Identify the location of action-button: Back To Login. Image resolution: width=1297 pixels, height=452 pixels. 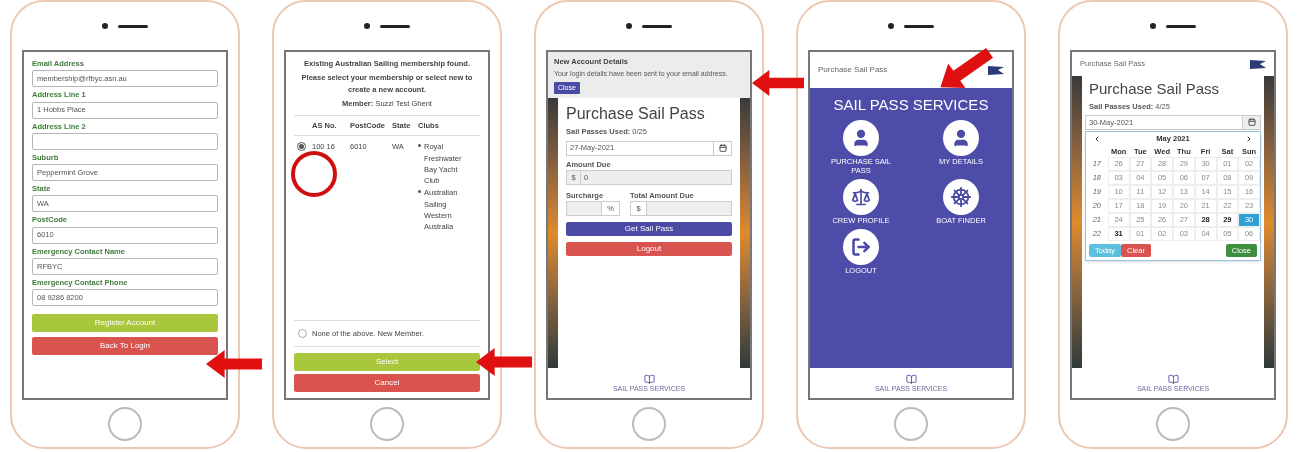
(125, 346).